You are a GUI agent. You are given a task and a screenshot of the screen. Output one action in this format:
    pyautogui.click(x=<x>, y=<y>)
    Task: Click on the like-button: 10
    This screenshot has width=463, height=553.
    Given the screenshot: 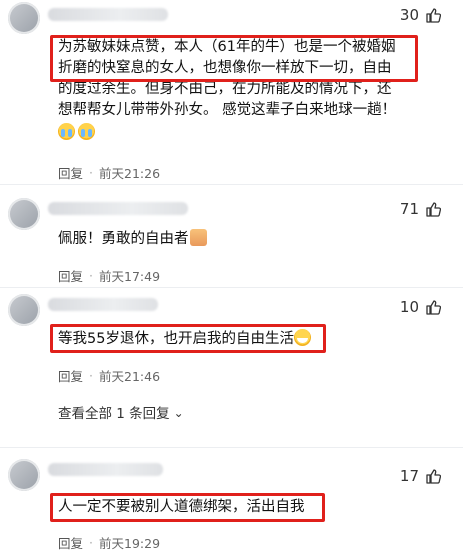 What is the action you would take?
    pyautogui.click(x=420, y=307)
    